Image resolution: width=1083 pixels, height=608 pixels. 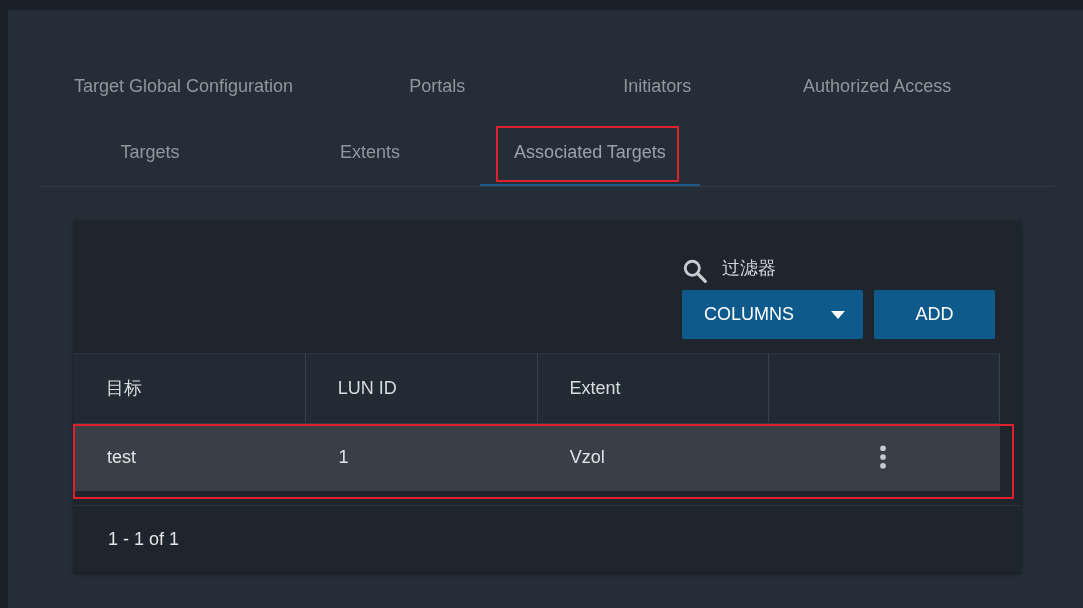 What do you see at coordinates (437, 87) in the screenshot?
I see `tab: Portals` at bounding box center [437, 87].